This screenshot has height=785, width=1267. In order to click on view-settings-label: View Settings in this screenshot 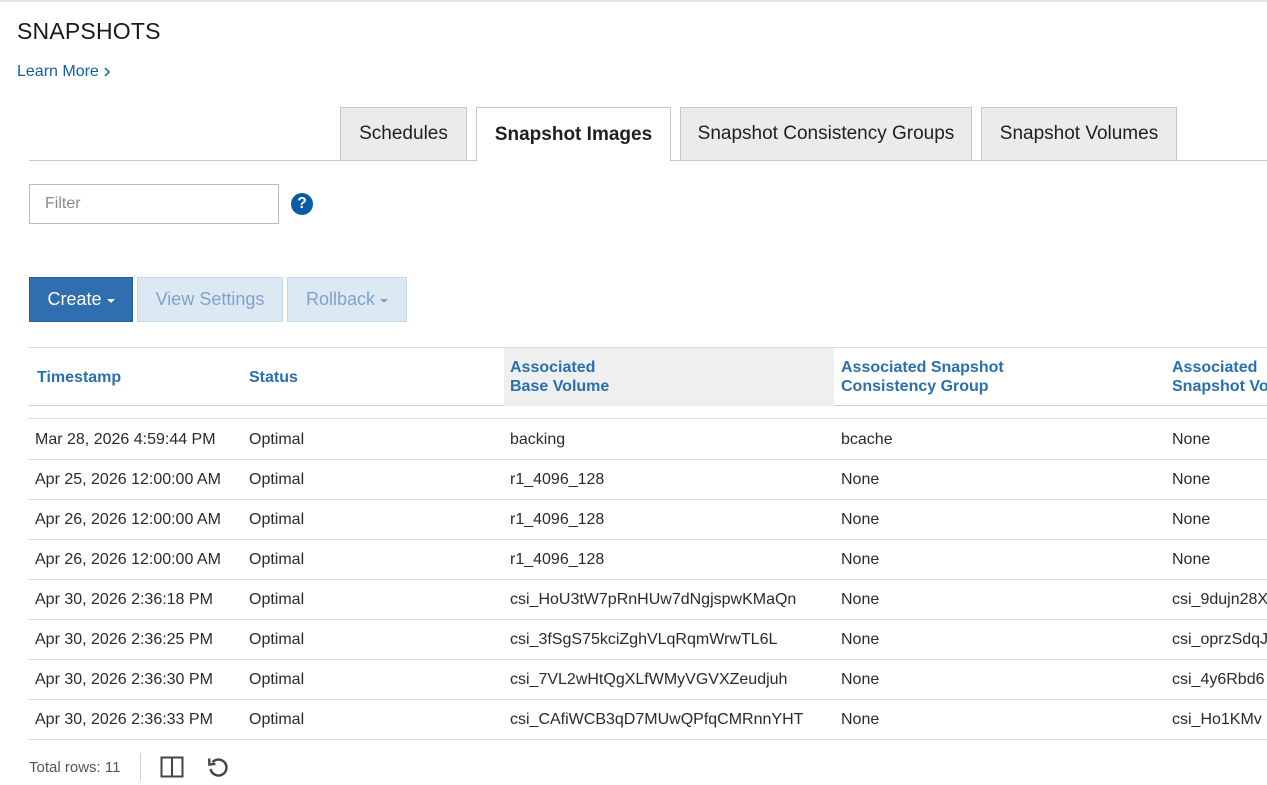, I will do `click(210, 299)`.